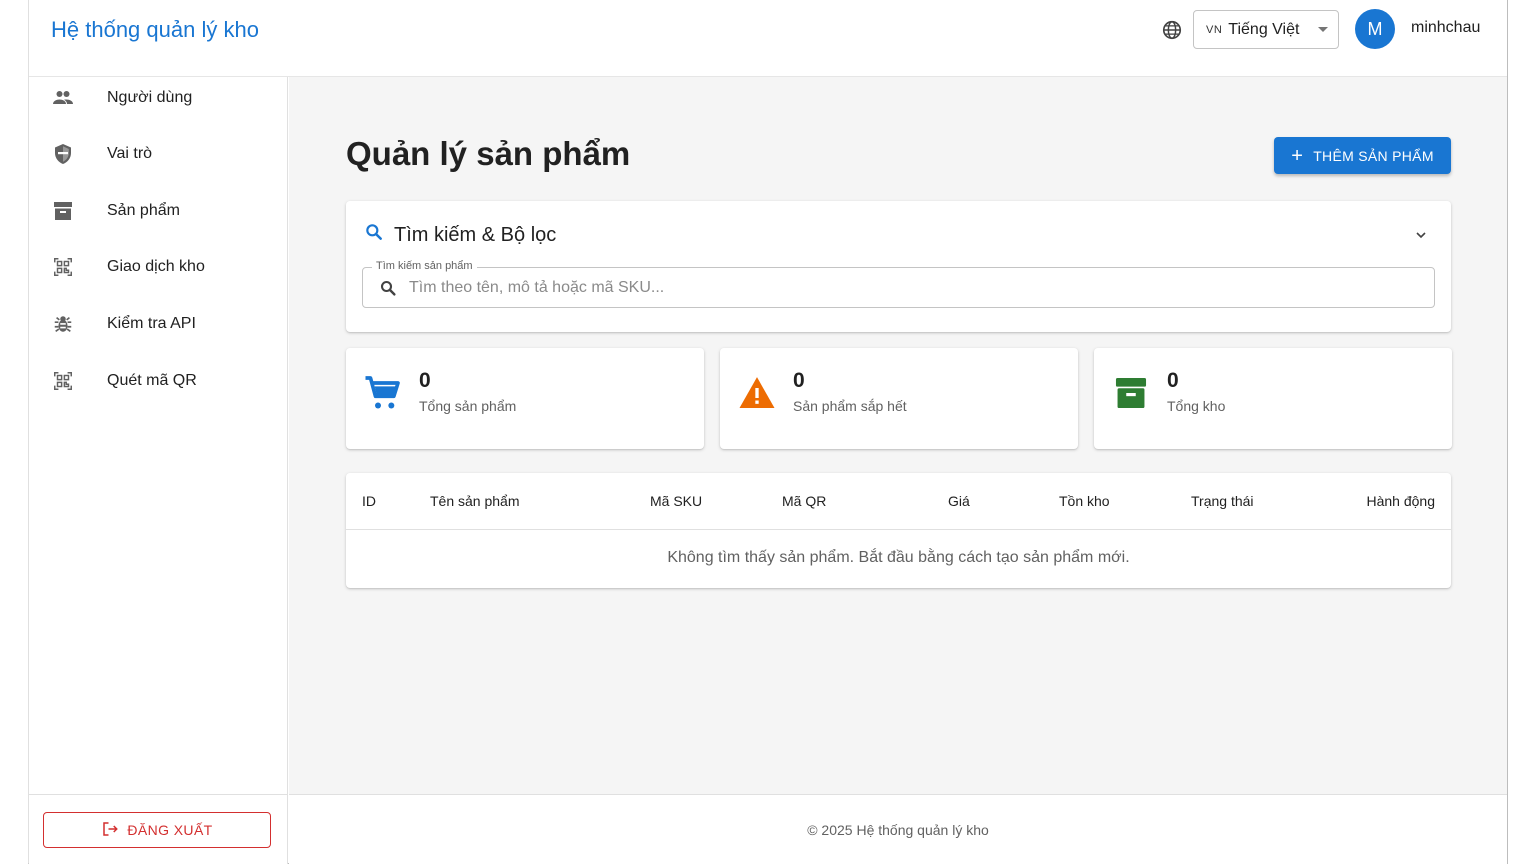 The width and height of the screenshot is (1536, 864). What do you see at coordinates (1084, 501) in the screenshot?
I see `column-header-stock: Tồn kho` at bounding box center [1084, 501].